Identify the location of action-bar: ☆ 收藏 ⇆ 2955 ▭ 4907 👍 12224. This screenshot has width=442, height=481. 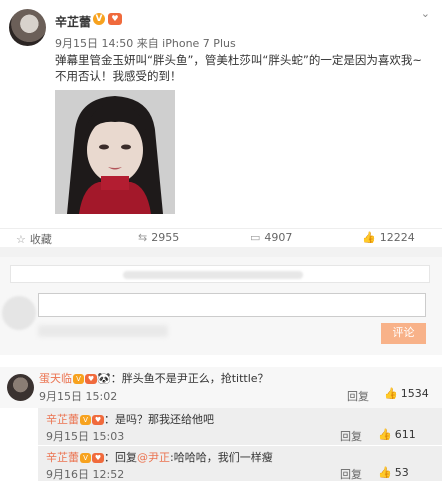
(221, 237).